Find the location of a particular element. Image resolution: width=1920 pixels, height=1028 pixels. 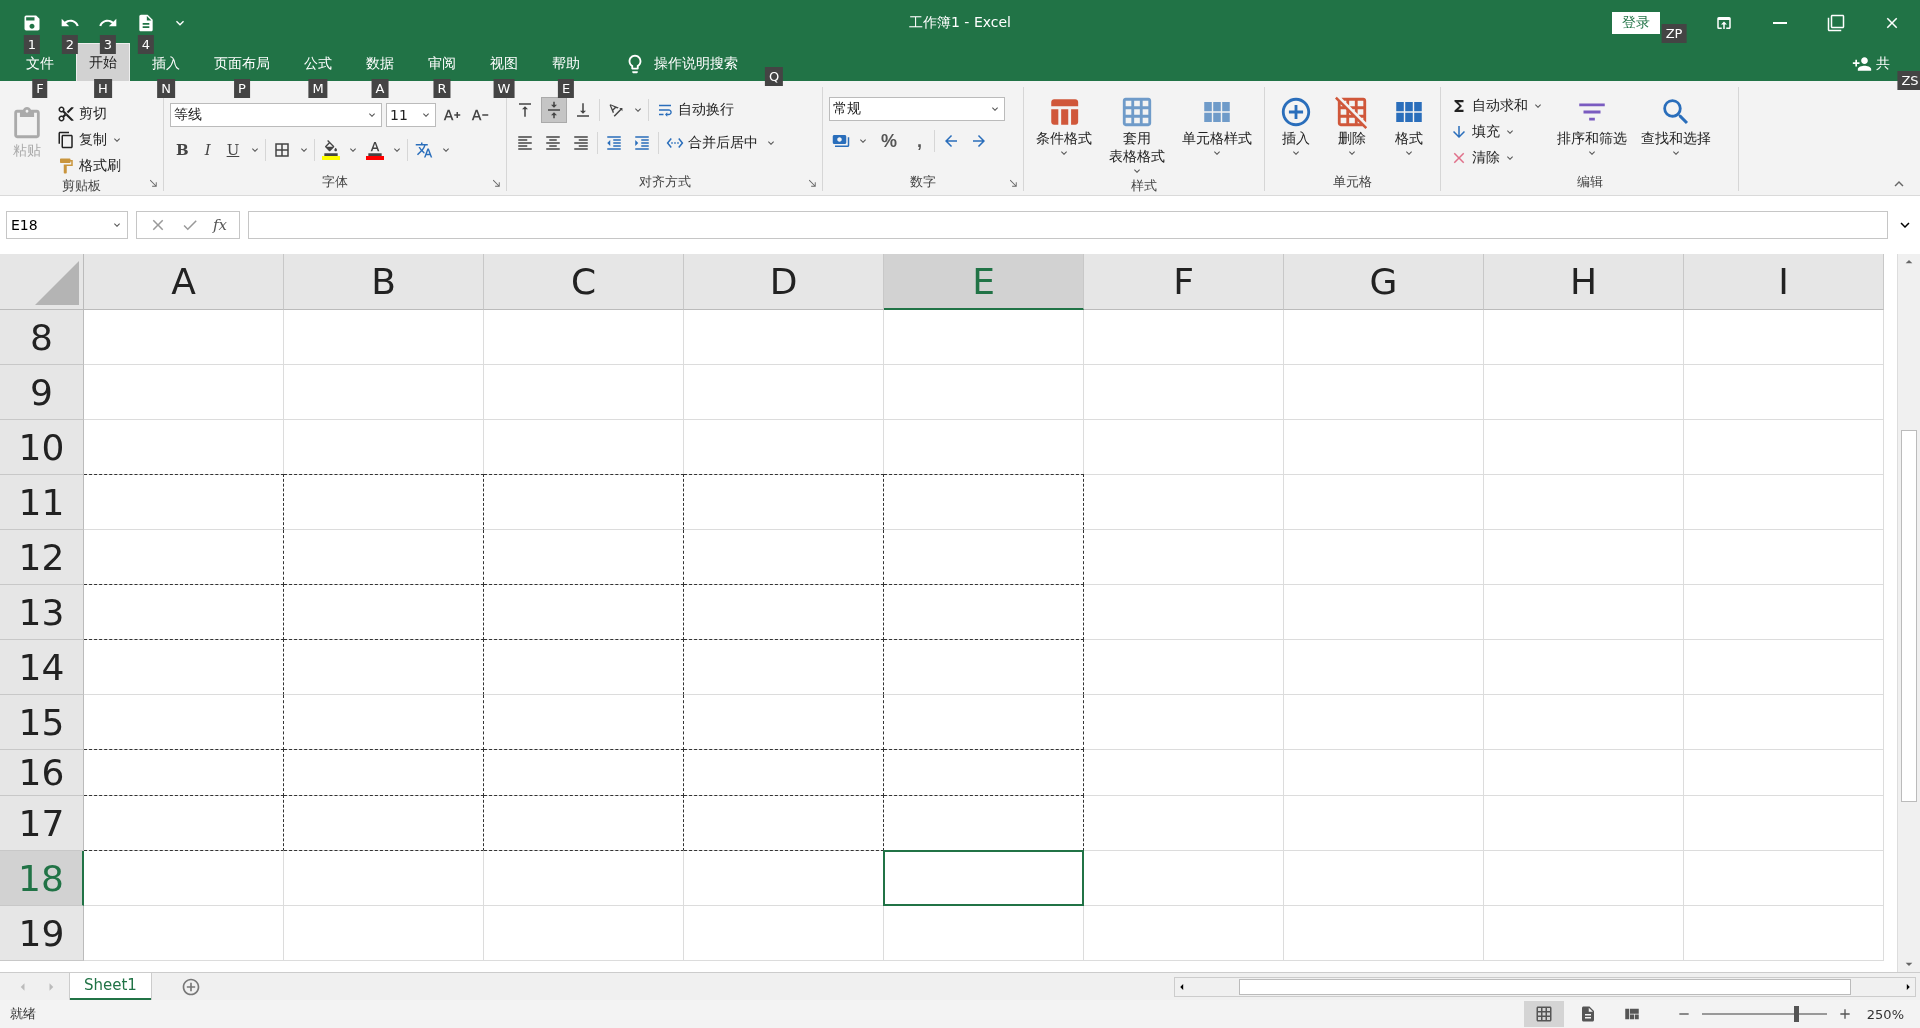

ribbon-tab: 审阅 is located at coordinates (442, 64).